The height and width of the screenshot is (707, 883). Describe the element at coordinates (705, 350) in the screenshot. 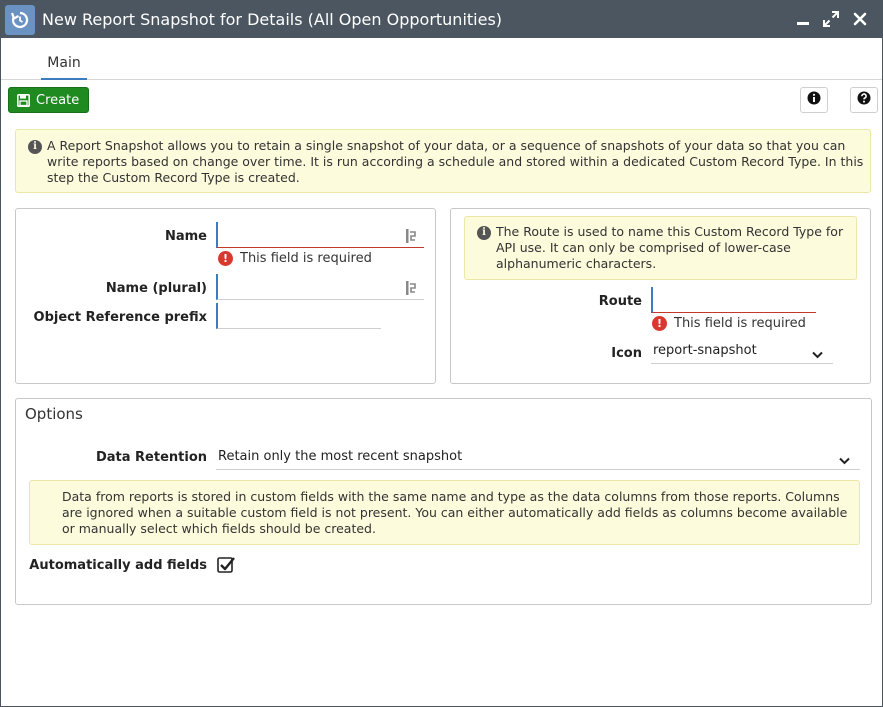

I see `icon-select-value: report-snapshot` at that location.